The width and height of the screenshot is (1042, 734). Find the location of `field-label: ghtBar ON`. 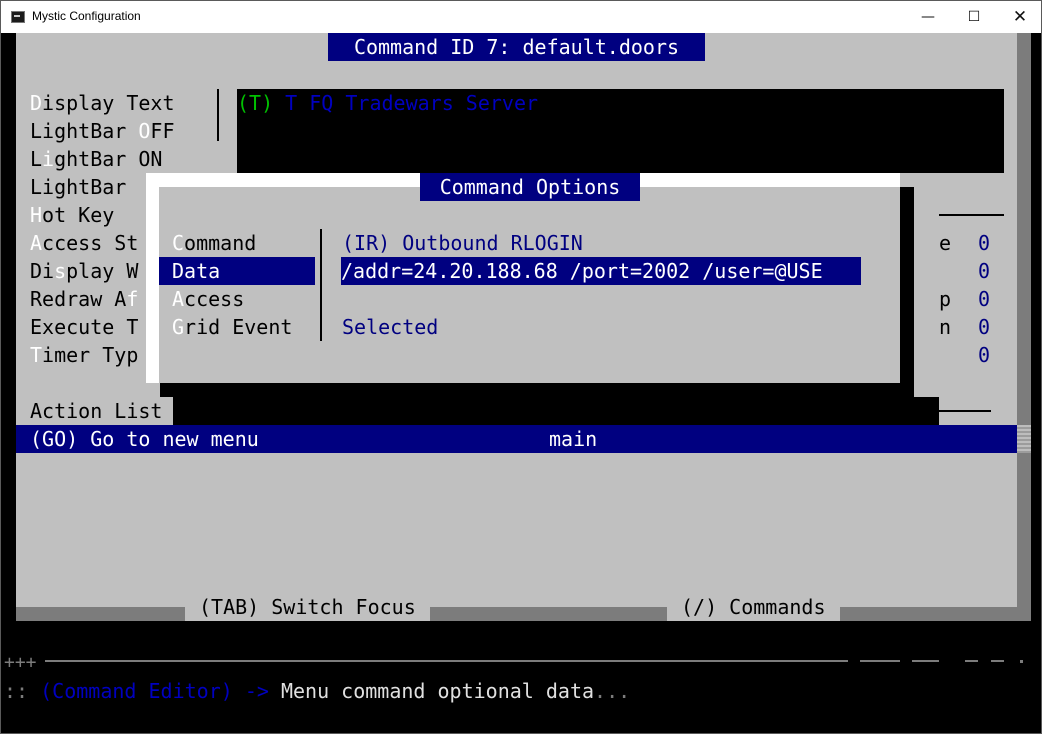

field-label: ghtBar ON is located at coordinates (108, 159).